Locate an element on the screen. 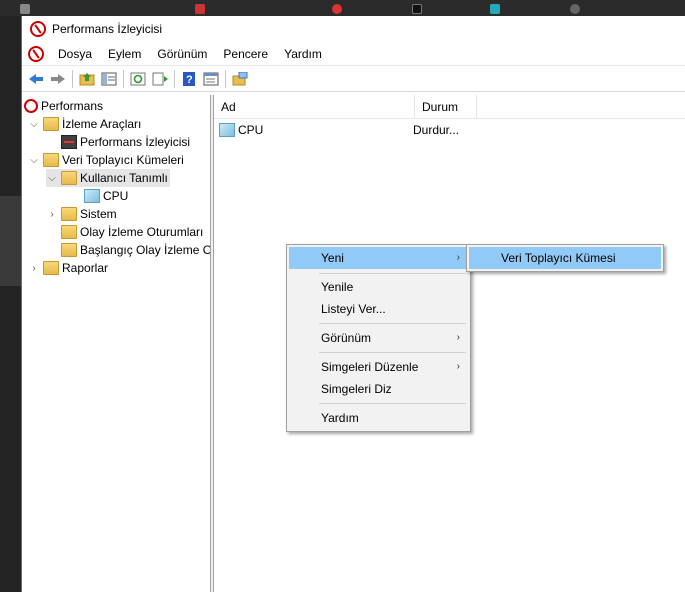 The image size is (685, 592). tree-label: Başlangıç Olay İzleme O is located at coordinates (145, 250).